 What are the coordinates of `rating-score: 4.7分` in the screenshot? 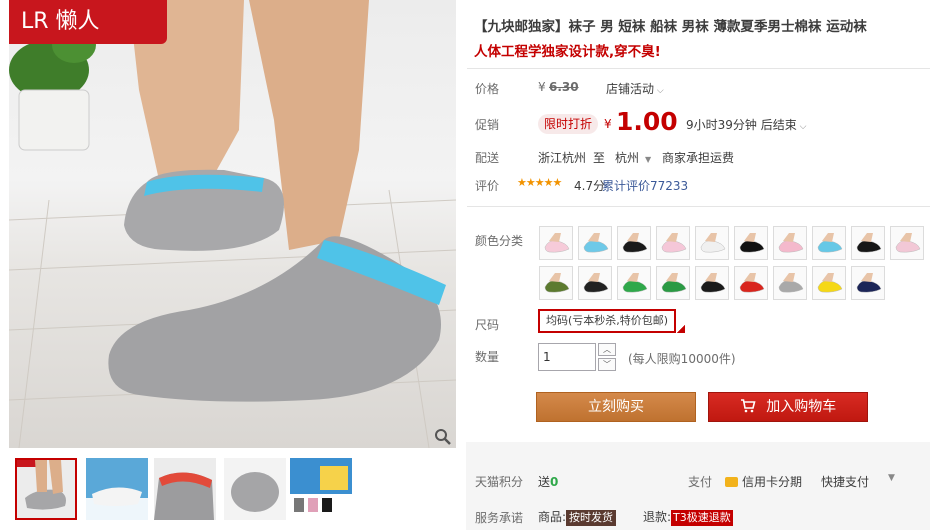 It's located at (590, 186).